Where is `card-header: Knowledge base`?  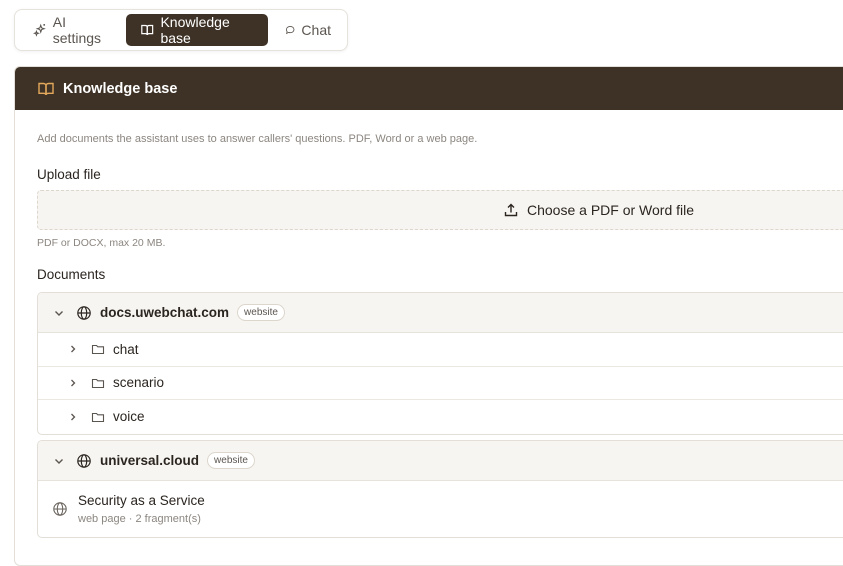
card-header: Knowledge base is located at coordinates (429, 88).